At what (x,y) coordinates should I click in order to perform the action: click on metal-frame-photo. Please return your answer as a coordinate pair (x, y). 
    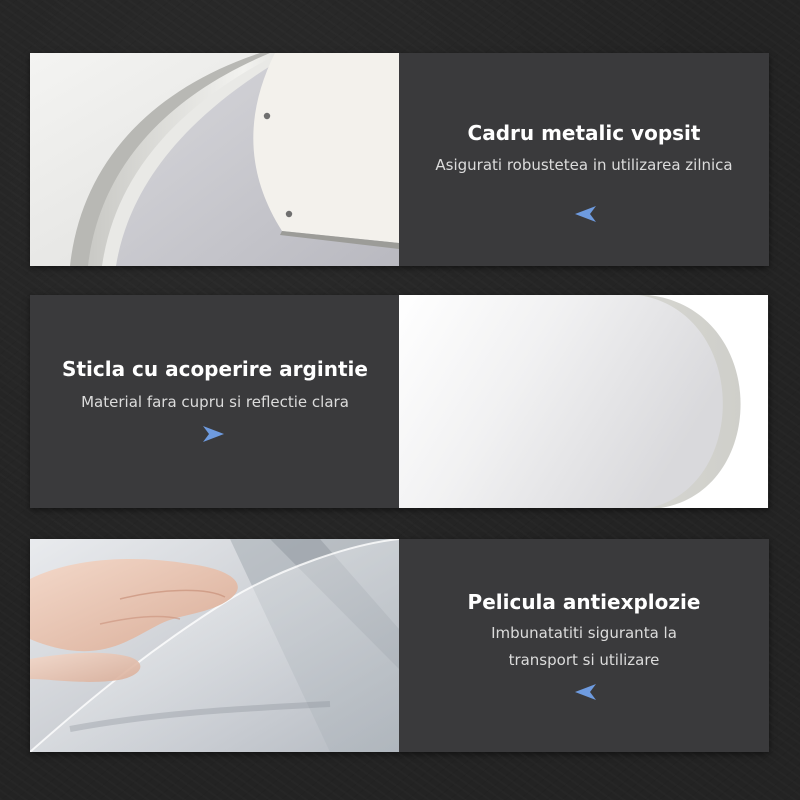
    Looking at the image, I should click on (214, 159).